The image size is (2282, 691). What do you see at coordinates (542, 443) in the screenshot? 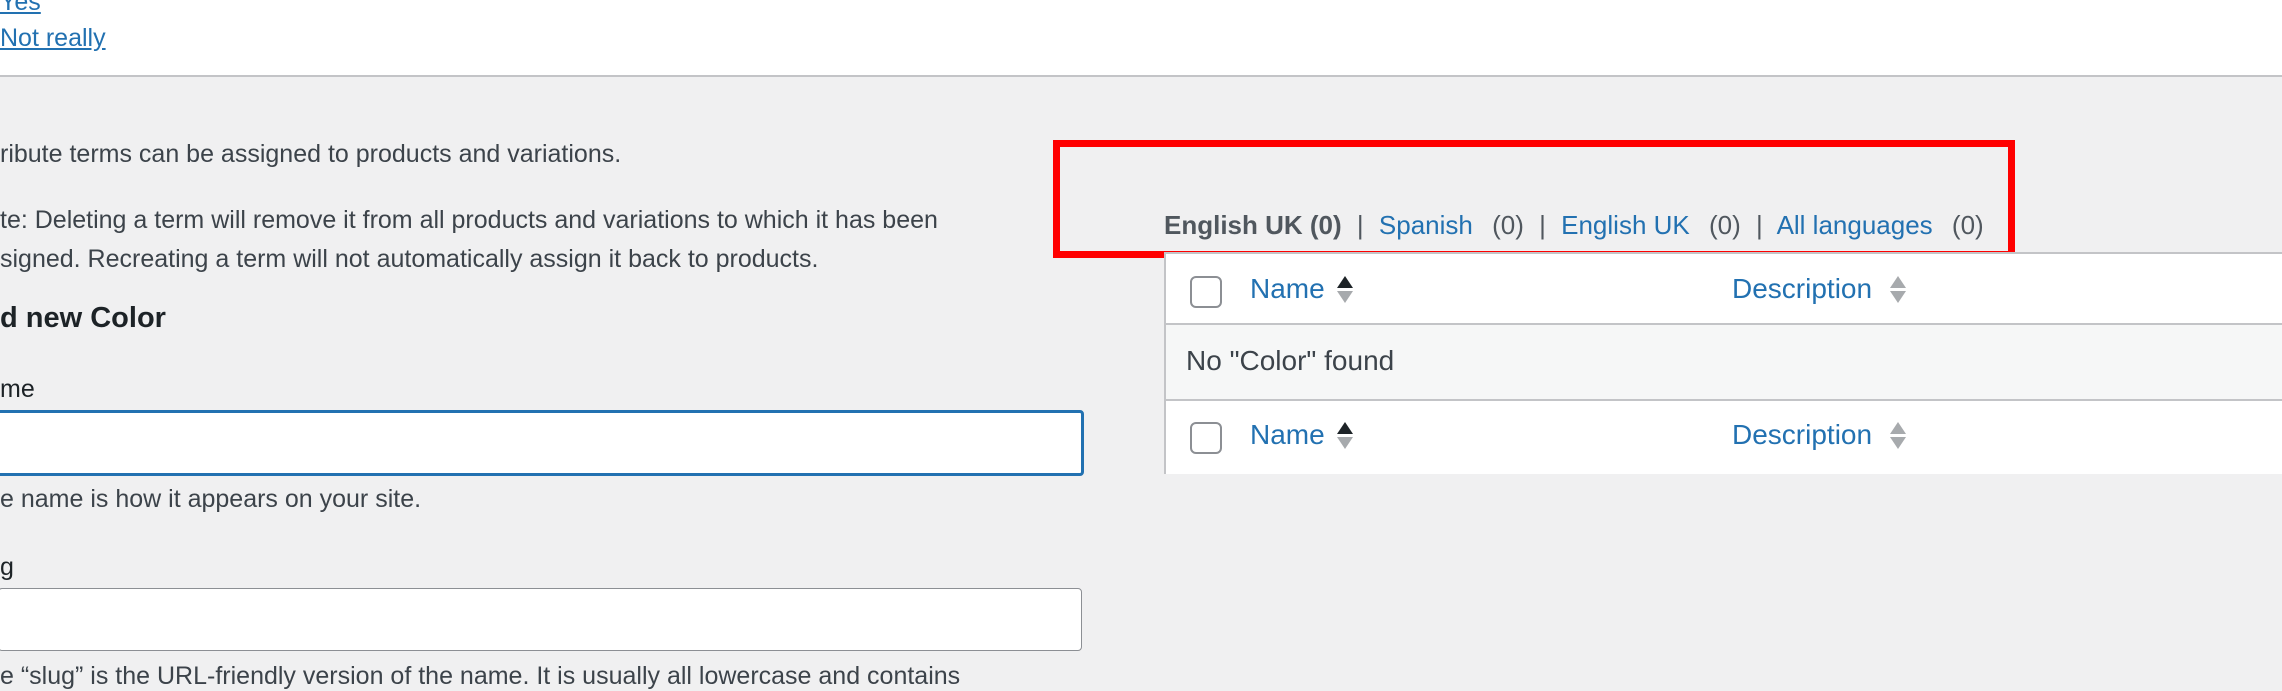
I see `name-input` at bounding box center [542, 443].